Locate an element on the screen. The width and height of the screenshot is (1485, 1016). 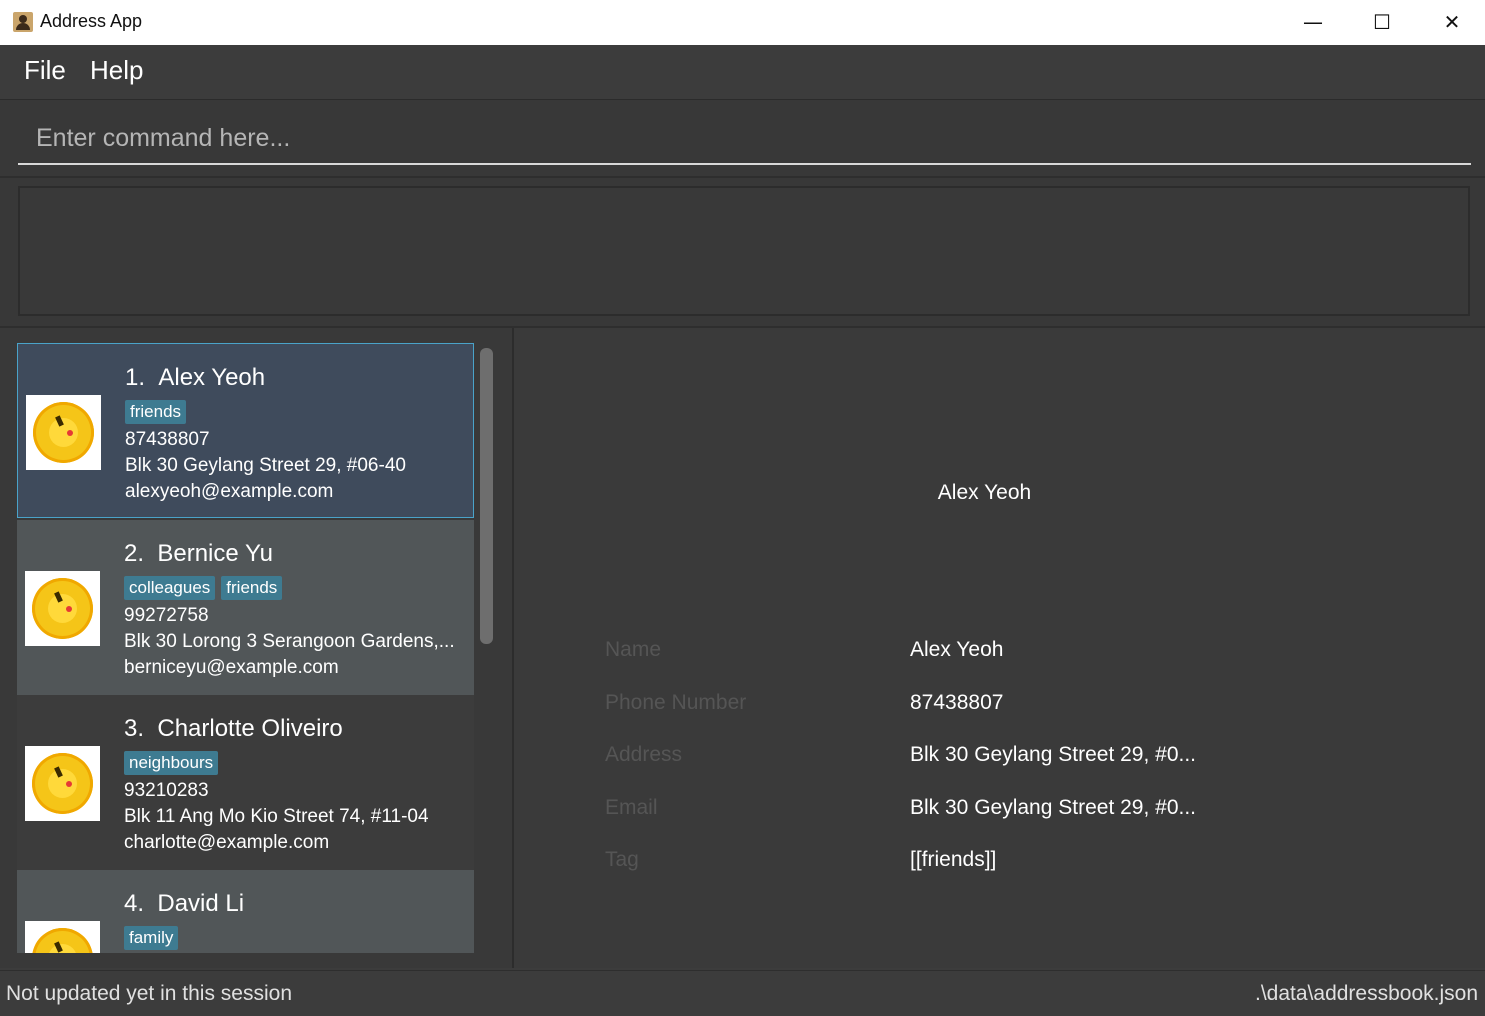
close-button: ✕ is located at coordinates (1452, 22).